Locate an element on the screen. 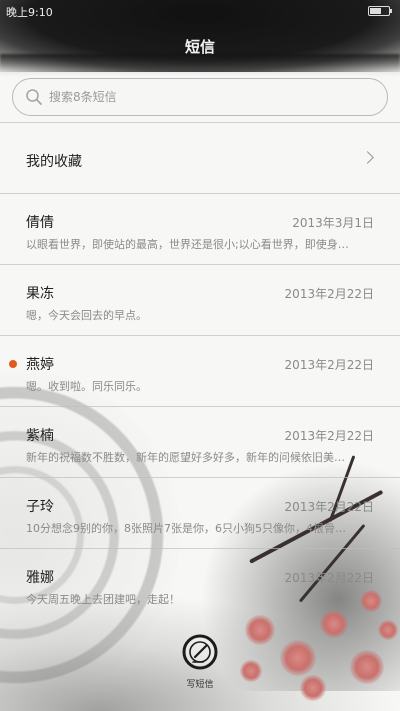 This screenshot has height=711, width=400. contact-name: 燕婷 is located at coordinates (40, 365).